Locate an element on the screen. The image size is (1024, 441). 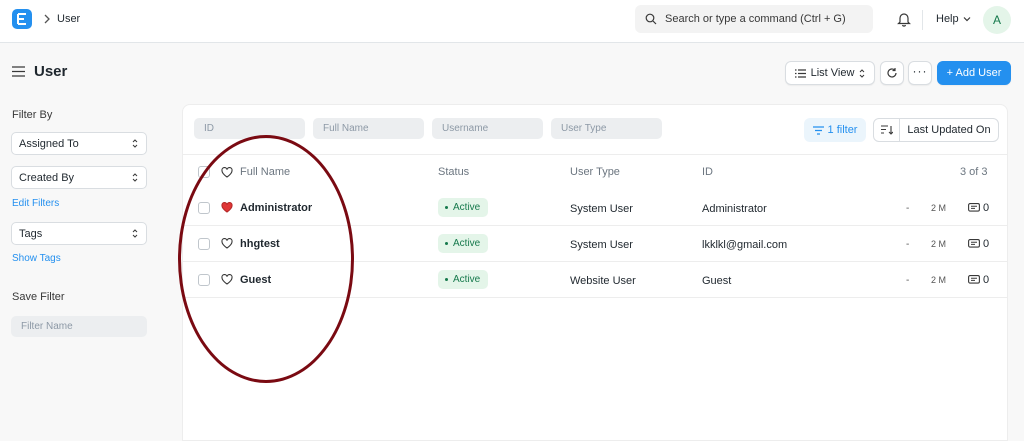
filter-by-label: Filter By is located at coordinates (32, 115).